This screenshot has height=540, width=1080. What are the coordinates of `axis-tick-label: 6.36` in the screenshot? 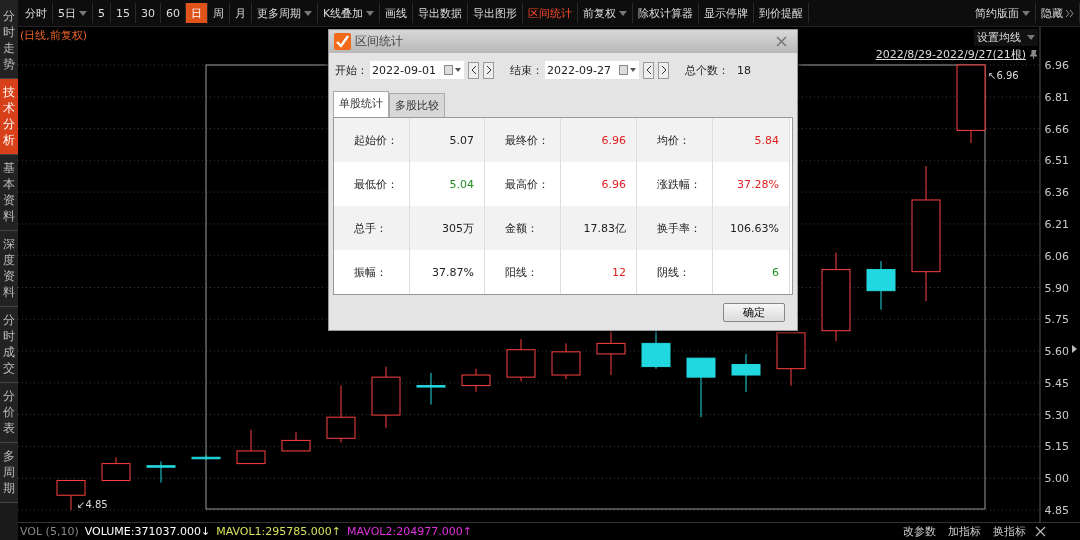 It's located at (1056, 193).